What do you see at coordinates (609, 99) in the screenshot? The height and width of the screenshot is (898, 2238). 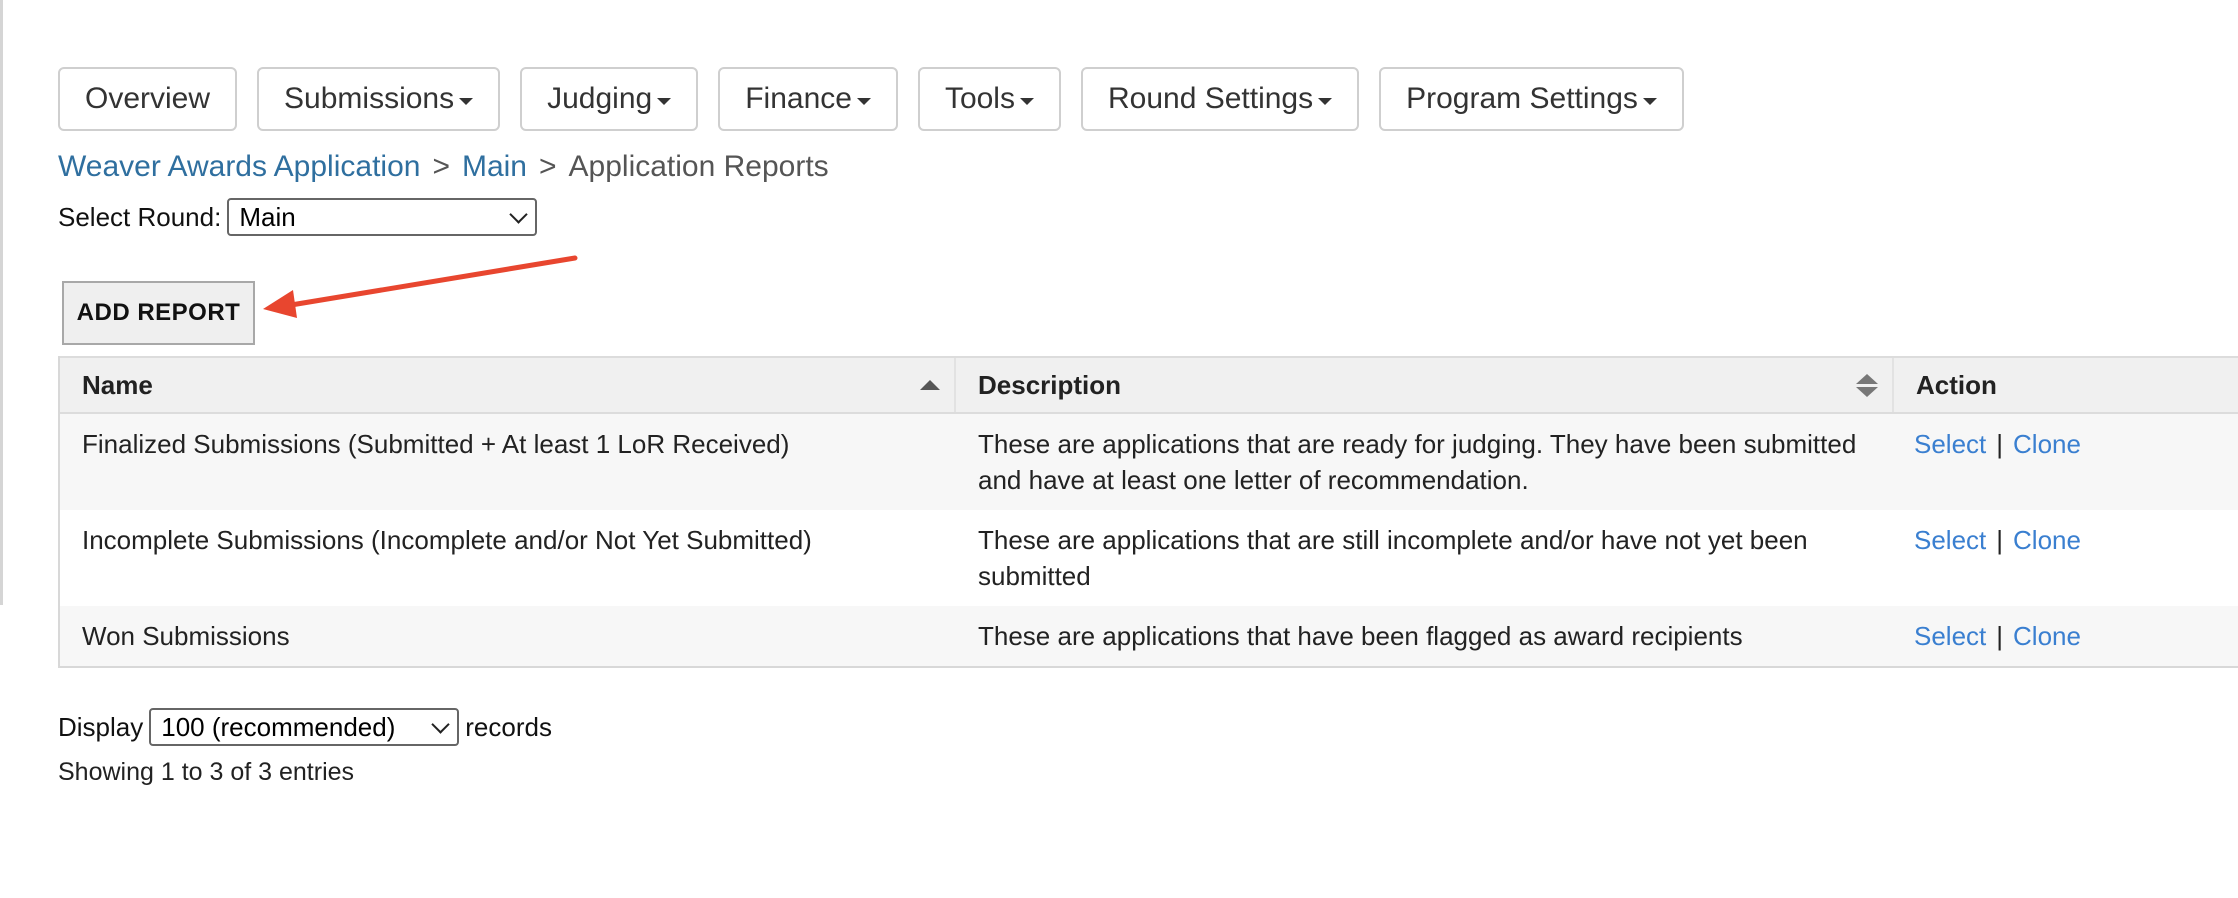 I see `nav-judging-button: Judging` at bounding box center [609, 99].